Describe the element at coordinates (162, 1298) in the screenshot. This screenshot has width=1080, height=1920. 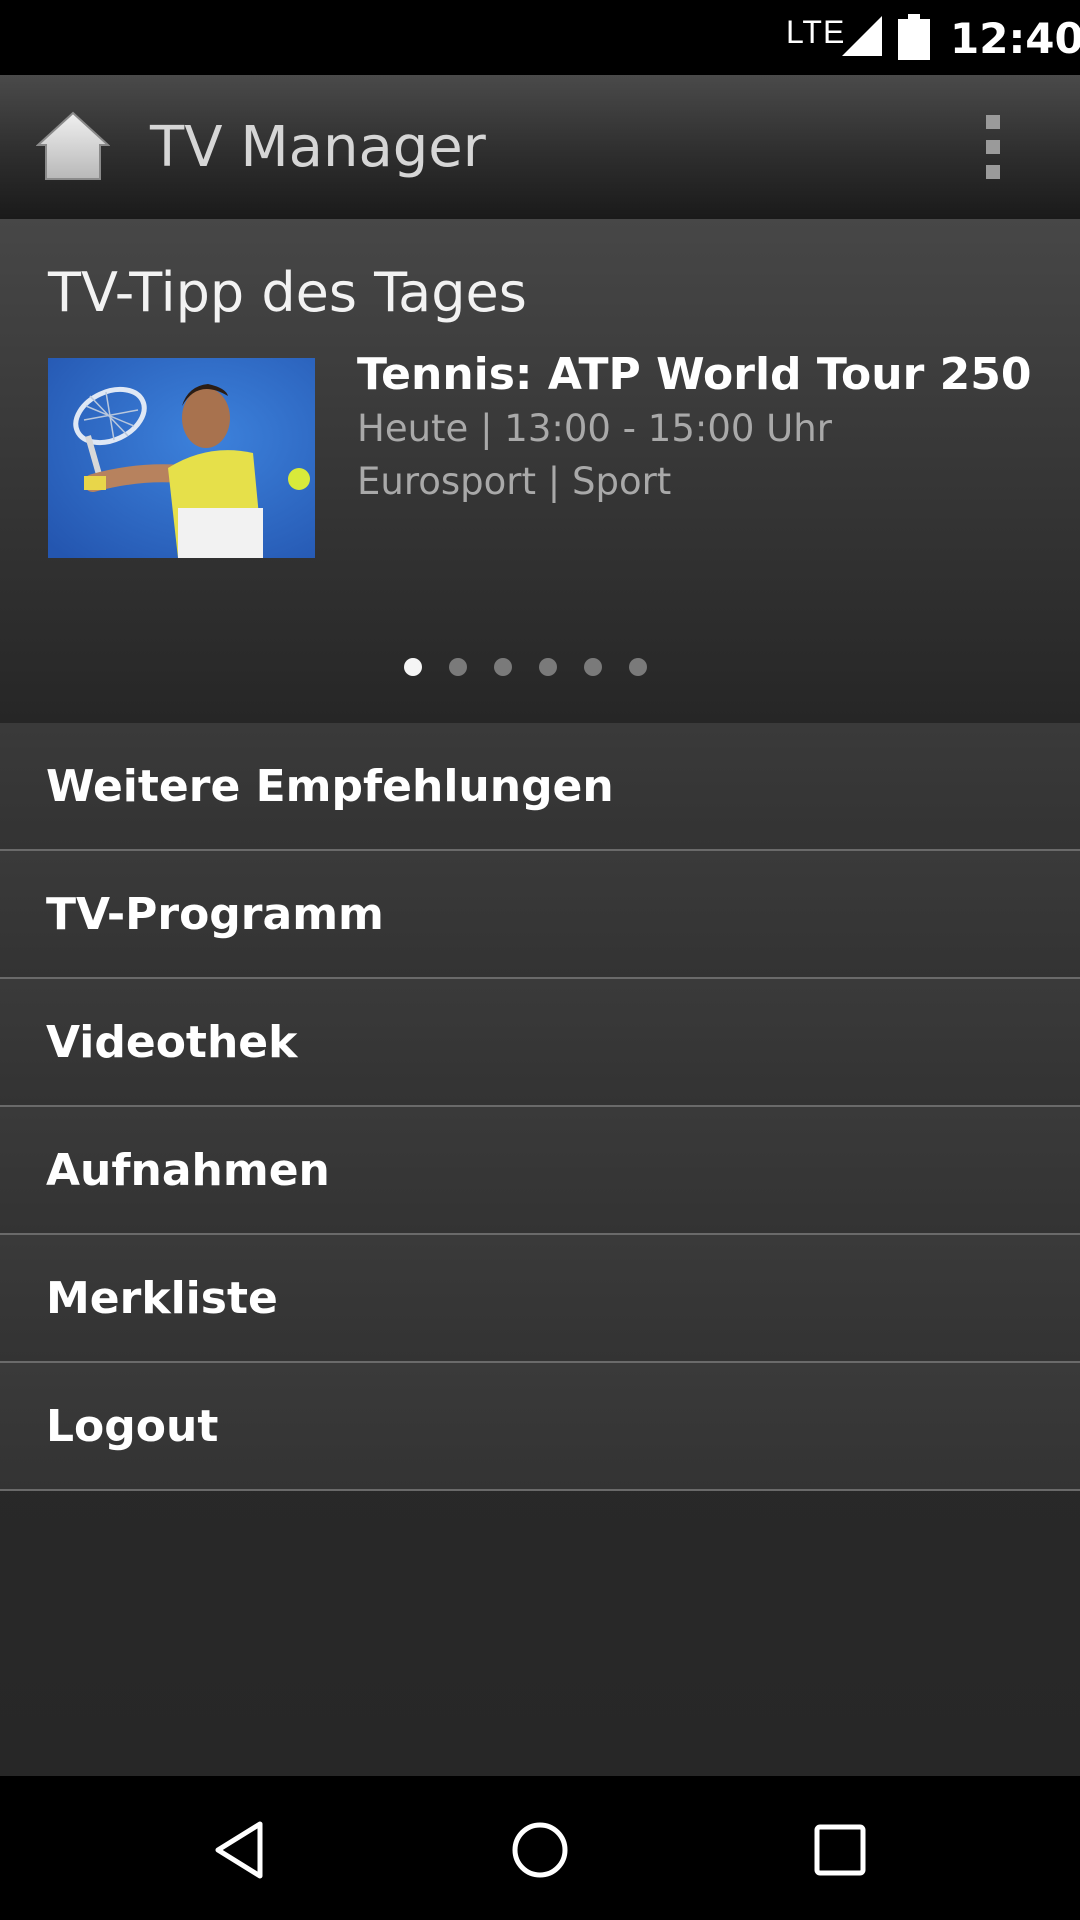
I see `menu-item-label: Merkliste` at that location.